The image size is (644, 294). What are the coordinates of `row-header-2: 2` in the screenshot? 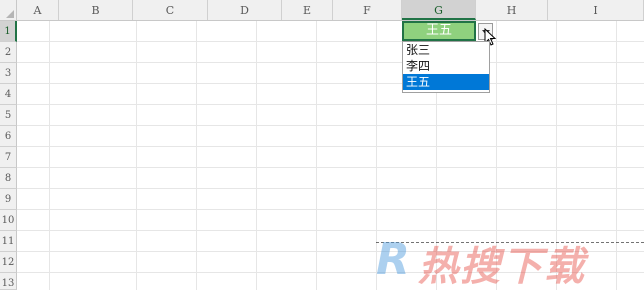 It's located at (8, 52).